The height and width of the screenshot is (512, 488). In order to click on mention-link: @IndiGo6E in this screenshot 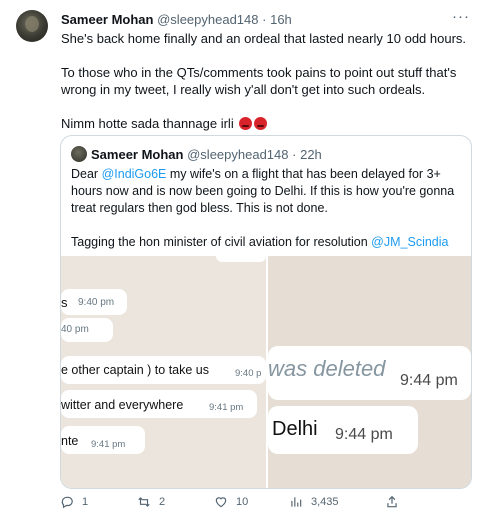, I will do `click(134, 174)`.